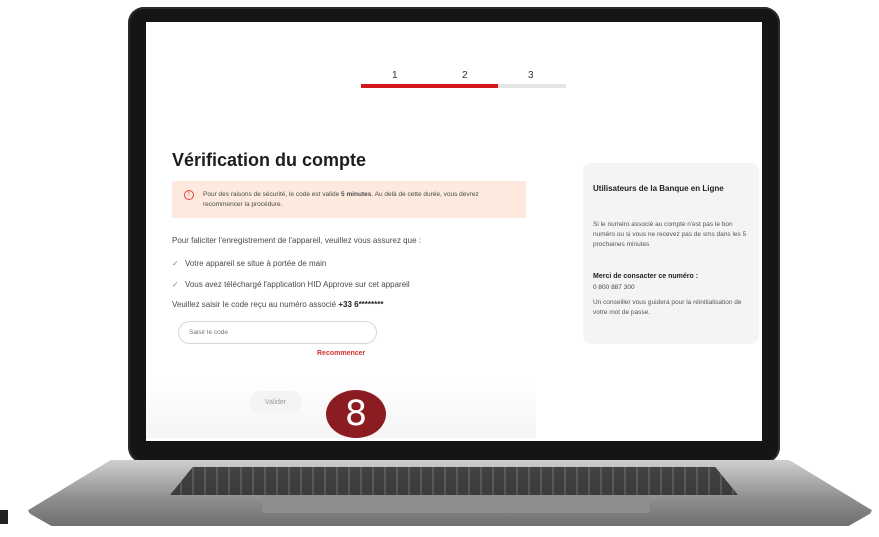  What do you see at coordinates (531, 75) in the screenshot?
I see `step-3: 3` at bounding box center [531, 75].